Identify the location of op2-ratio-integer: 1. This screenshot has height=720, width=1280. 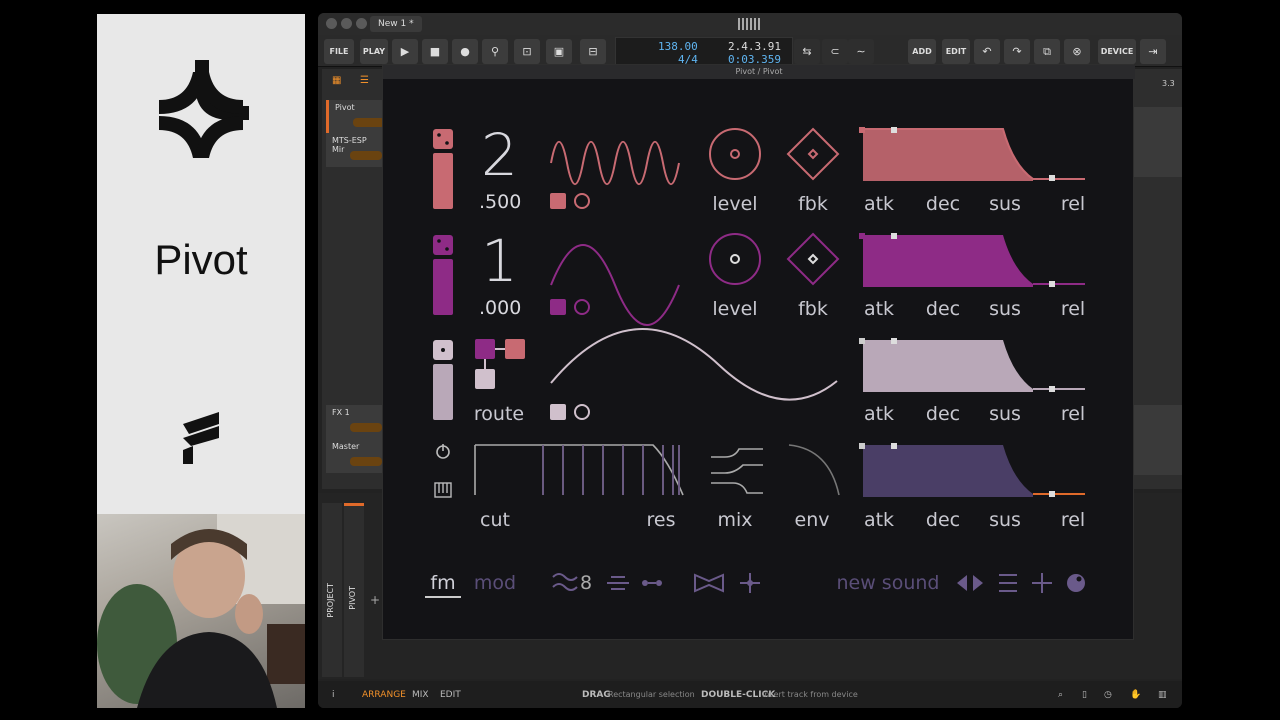
(499, 261).